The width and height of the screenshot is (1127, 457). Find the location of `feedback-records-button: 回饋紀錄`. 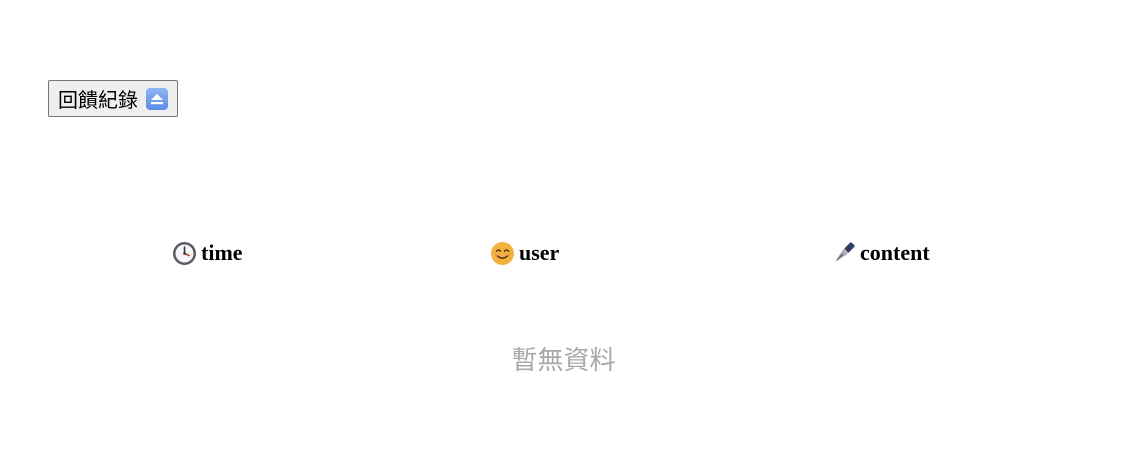

feedback-records-button: 回饋紀錄 is located at coordinates (113, 98).